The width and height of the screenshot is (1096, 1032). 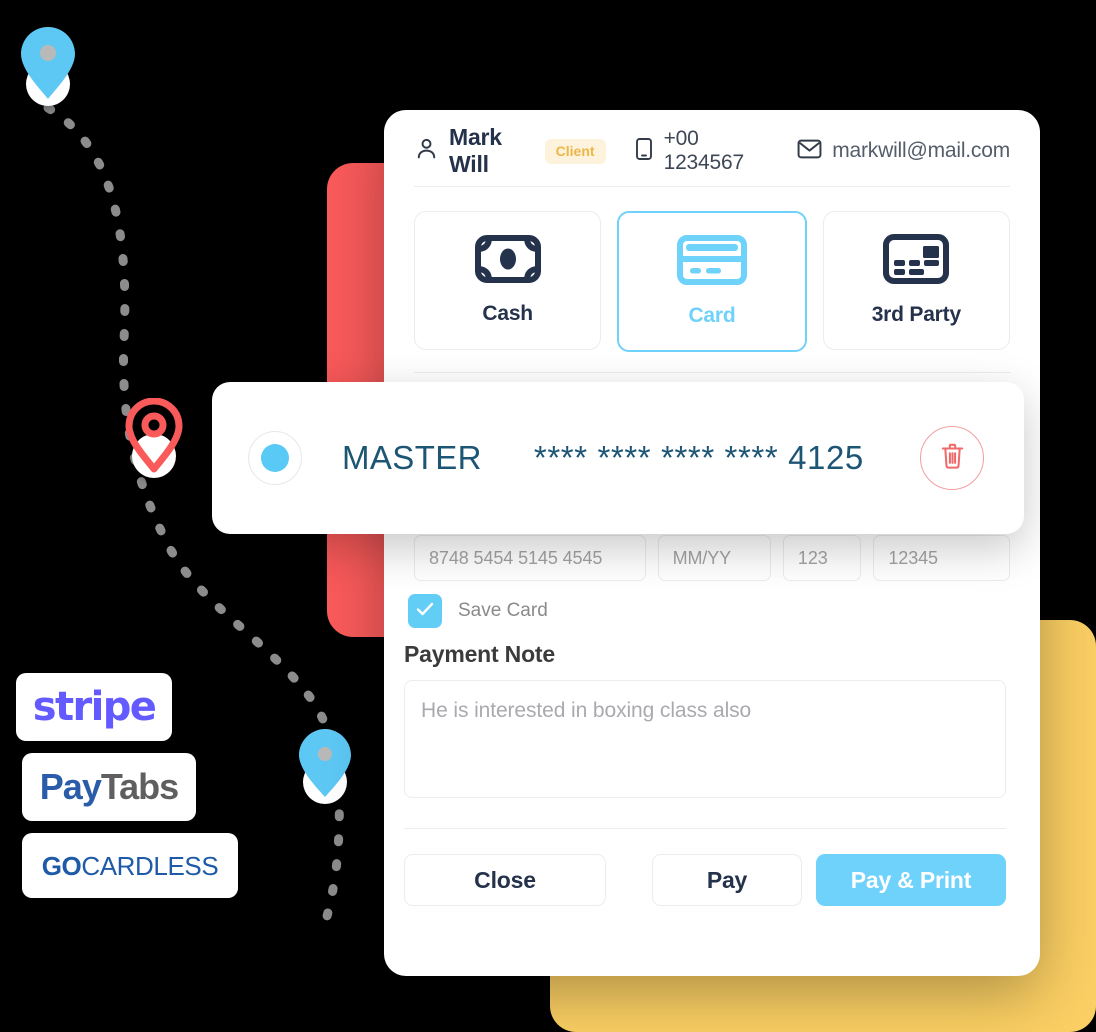 I want to click on saved-card-number: **** **** **** **** 4125, so click(x=698, y=457).